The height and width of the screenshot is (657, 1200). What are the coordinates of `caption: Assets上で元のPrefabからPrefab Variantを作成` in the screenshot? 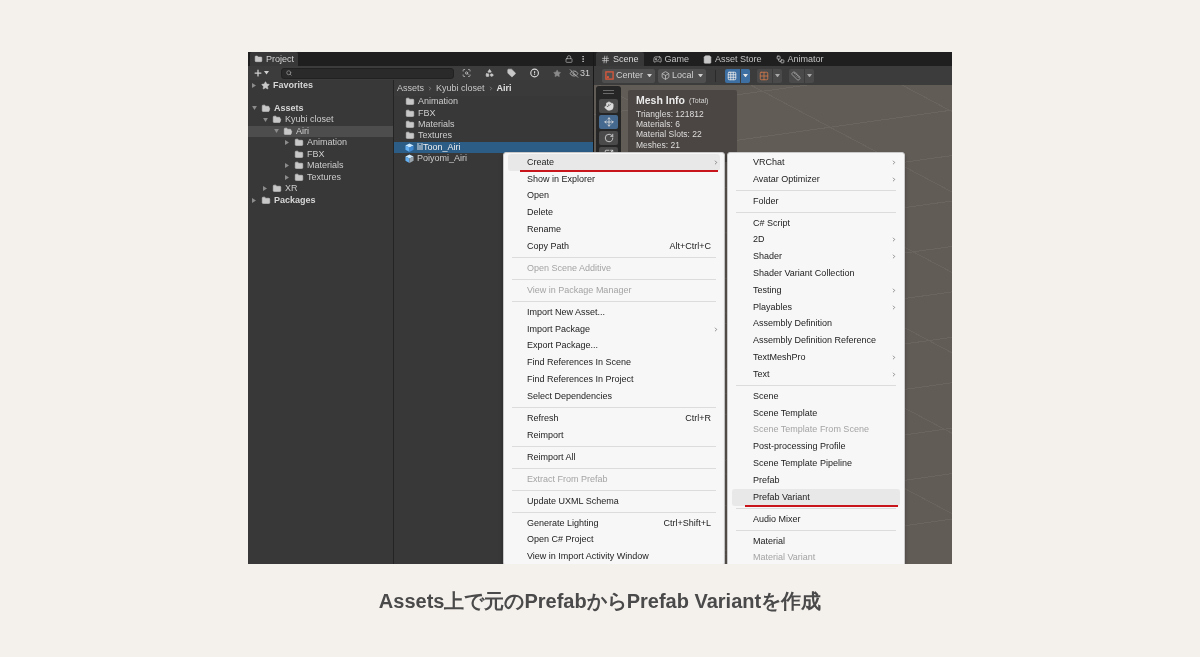 It's located at (600, 601).